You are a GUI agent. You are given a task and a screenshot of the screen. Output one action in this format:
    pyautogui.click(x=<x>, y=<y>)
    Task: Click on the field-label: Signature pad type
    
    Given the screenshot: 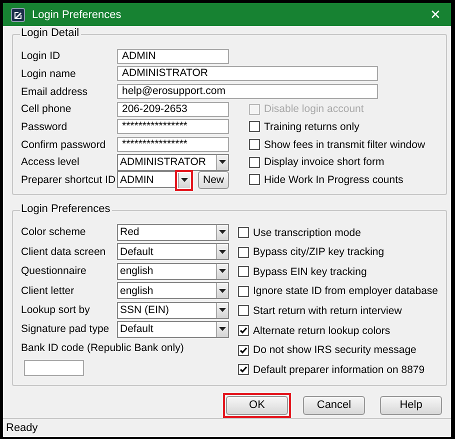 What is the action you would take?
    pyautogui.click(x=65, y=329)
    